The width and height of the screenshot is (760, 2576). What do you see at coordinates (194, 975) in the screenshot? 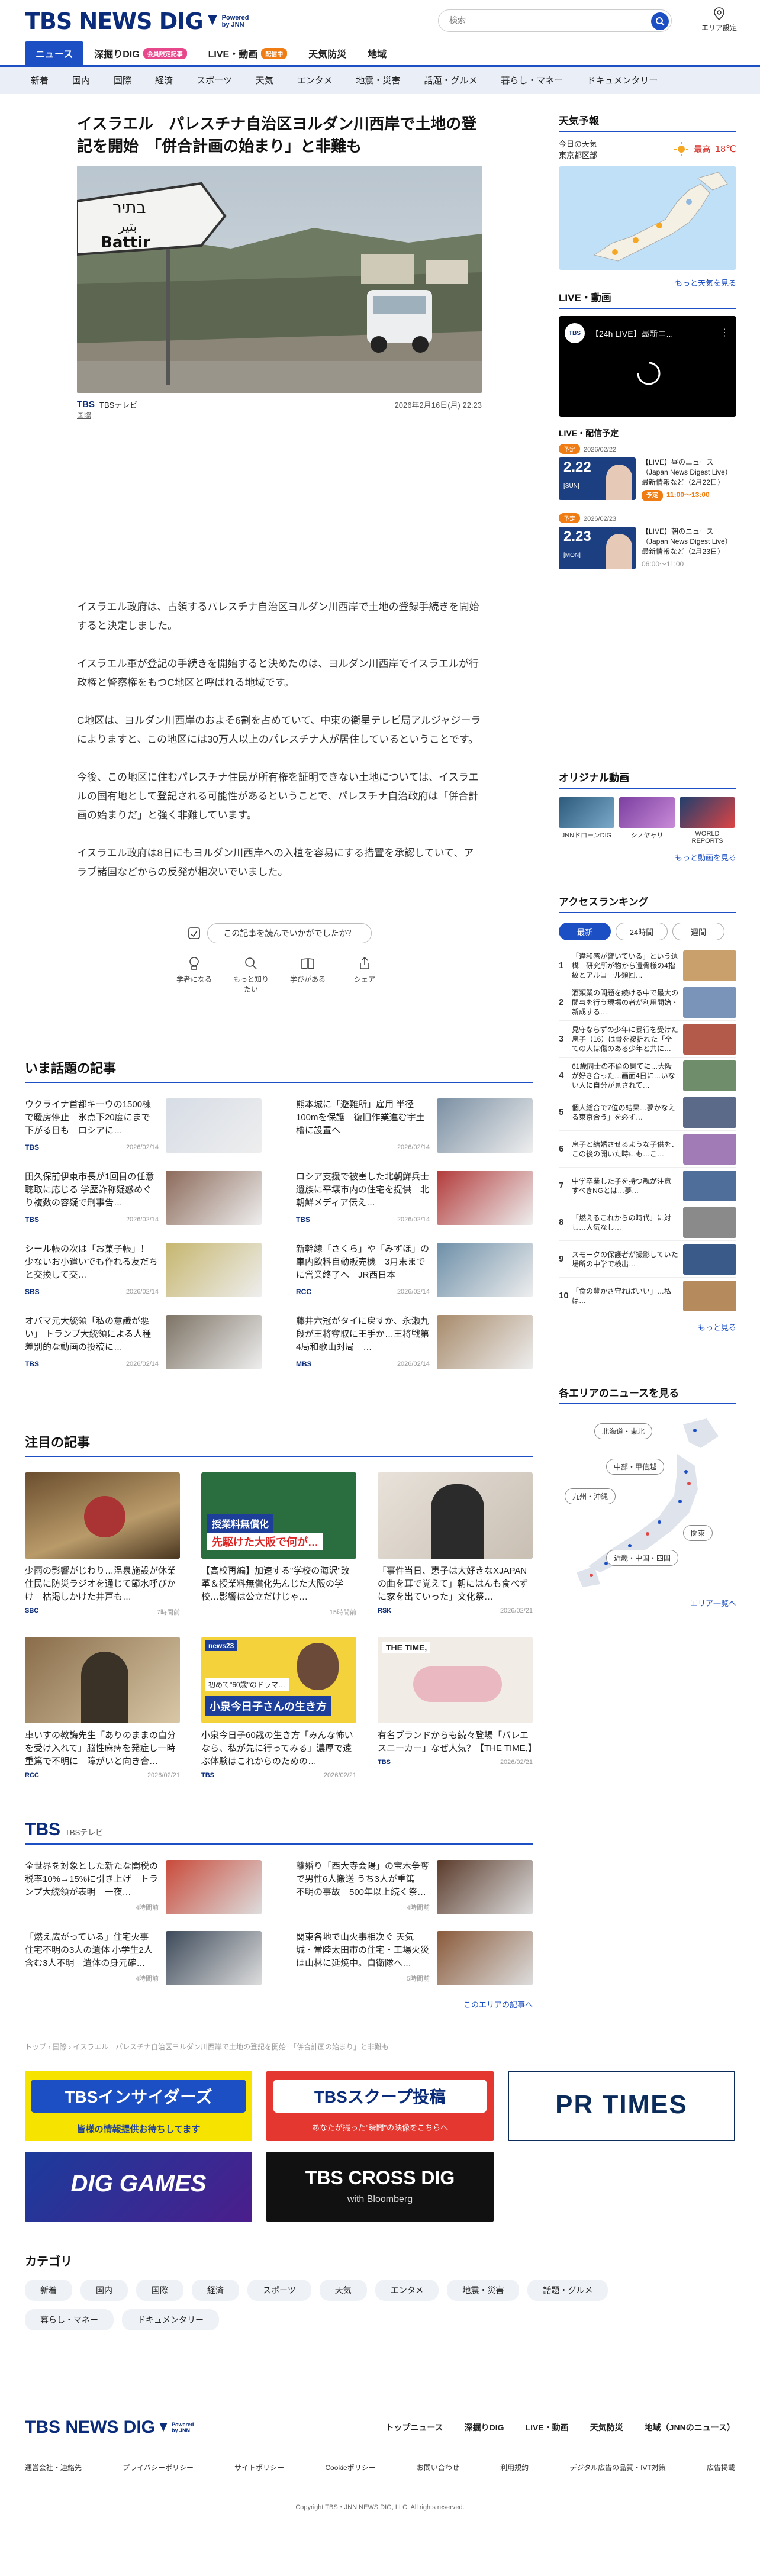
I see `feedback-learn-button: 学者になる` at bounding box center [194, 975].